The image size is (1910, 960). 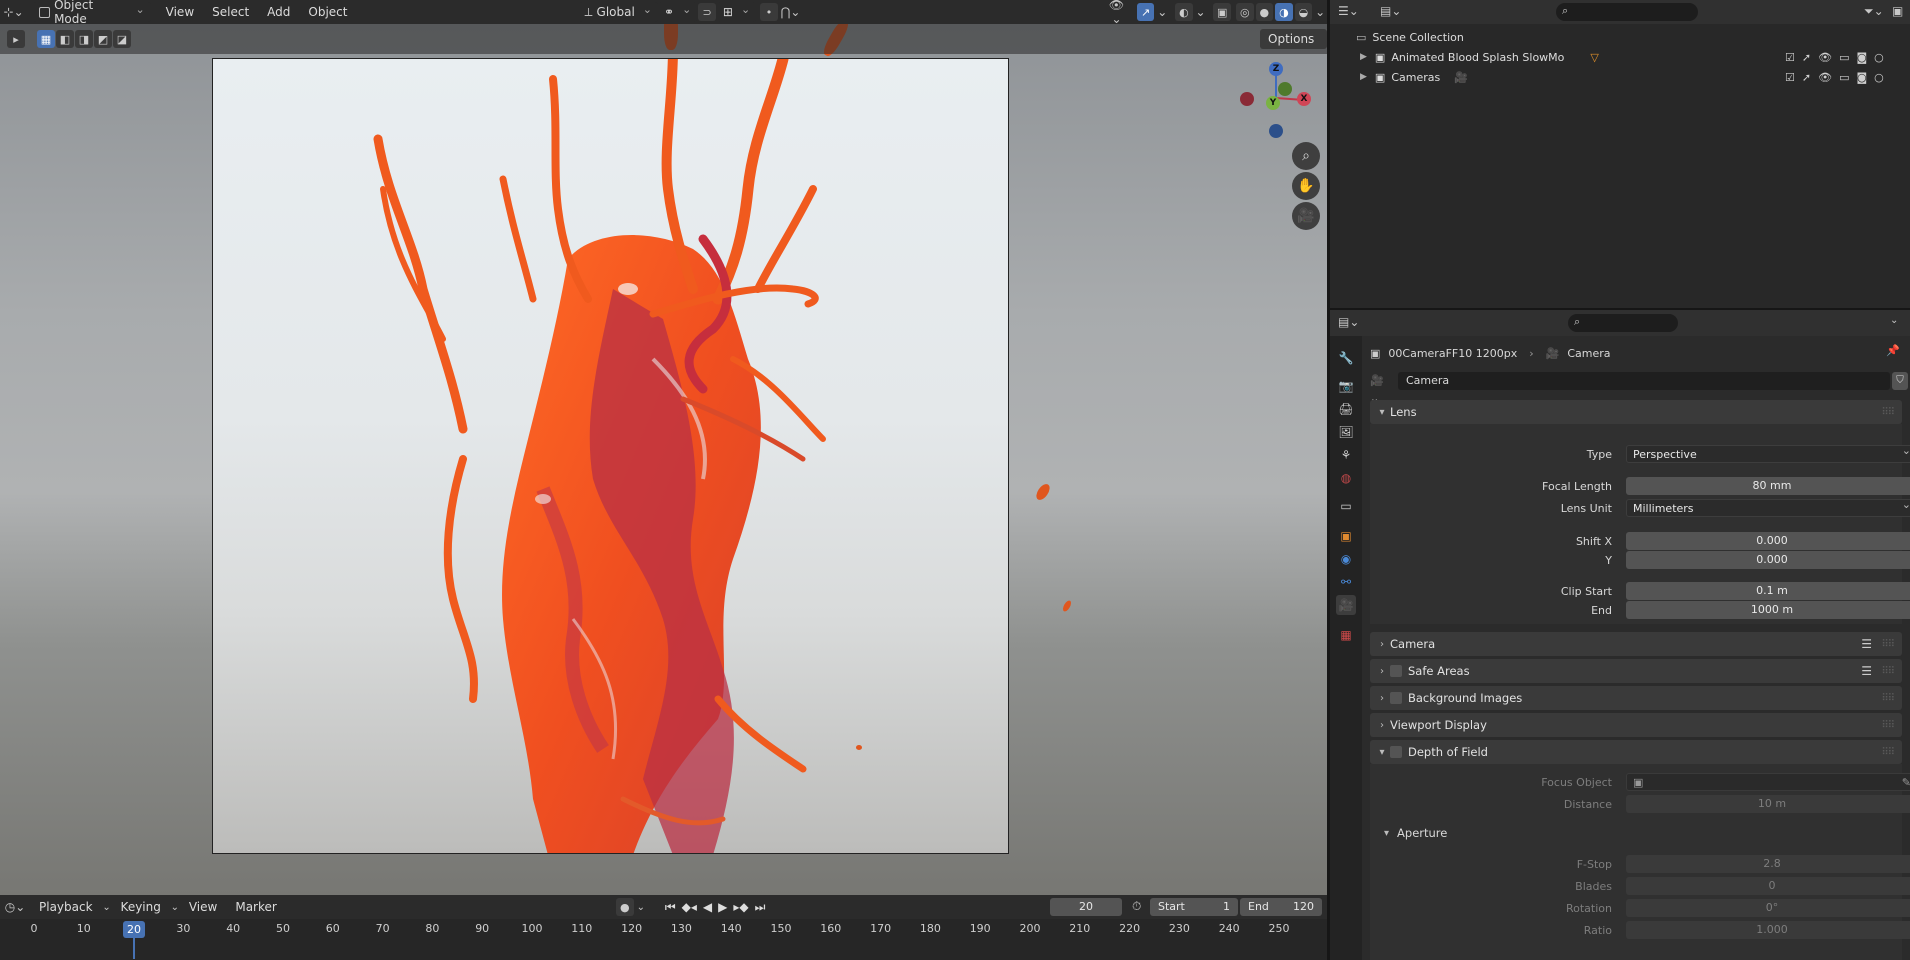 What do you see at coordinates (760, 907) in the screenshot?
I see `jump-end-icon: ⏭` at bounding box center [760, 907].